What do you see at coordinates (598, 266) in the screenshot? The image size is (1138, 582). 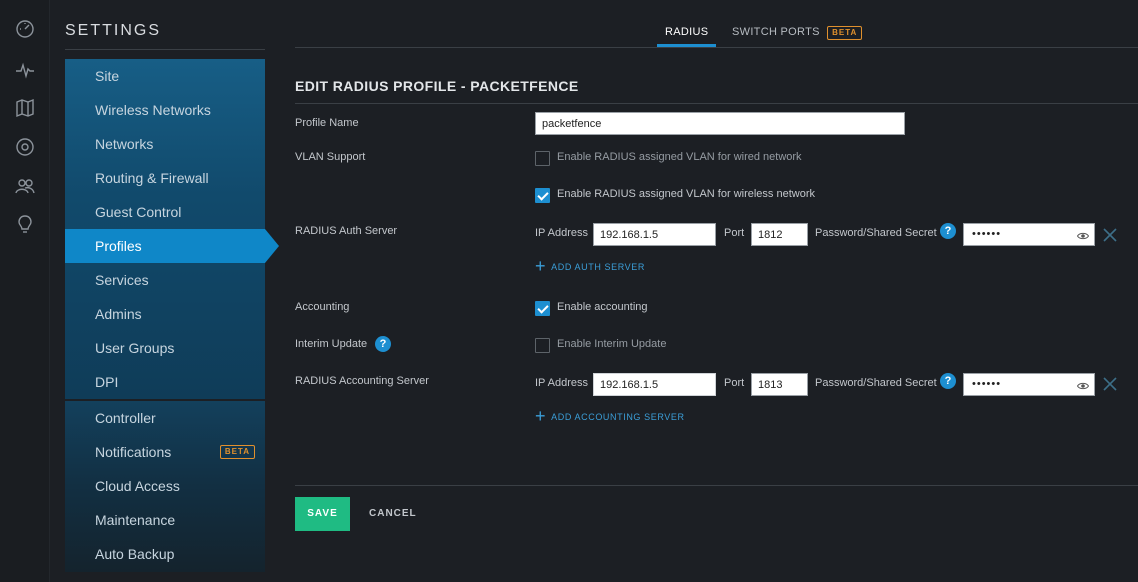 I see `add-auth-server-label: ADD AUTH SERVER` at bounding box center [598, 266].